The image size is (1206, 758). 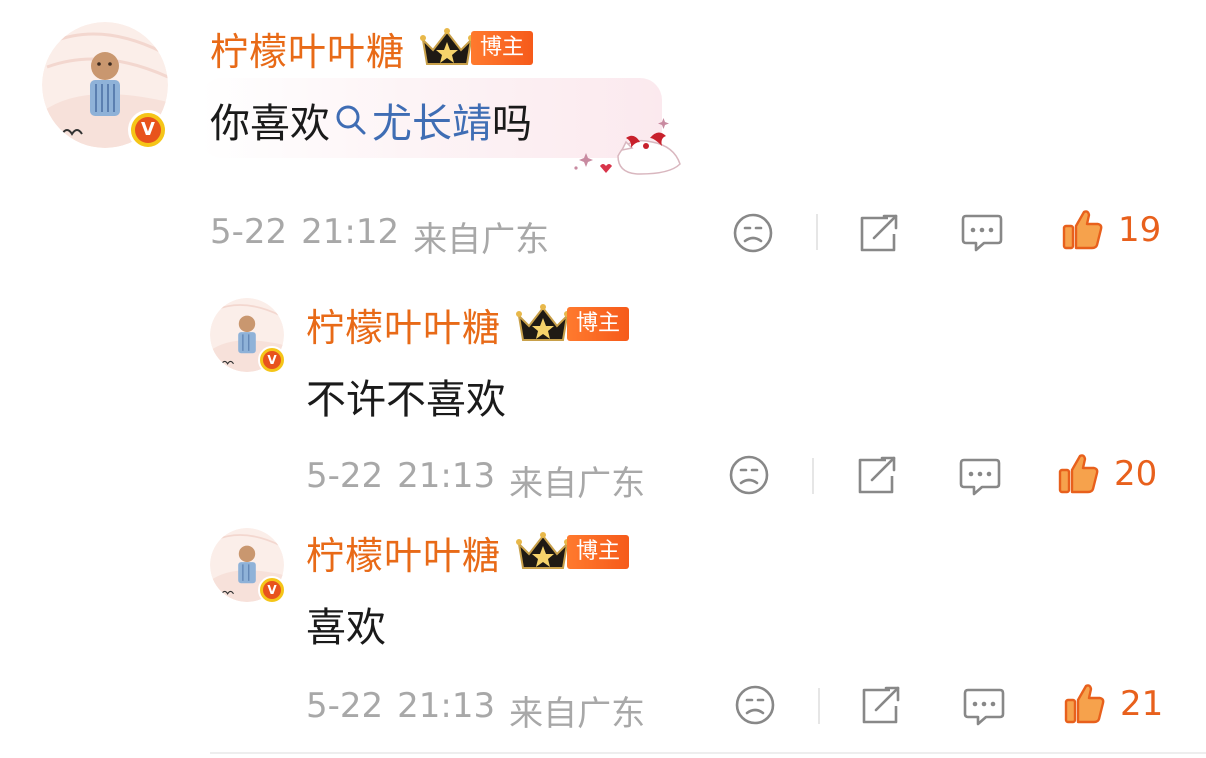 I want to click on comment-text-suffix: 吗, so click(x=512, y=124).